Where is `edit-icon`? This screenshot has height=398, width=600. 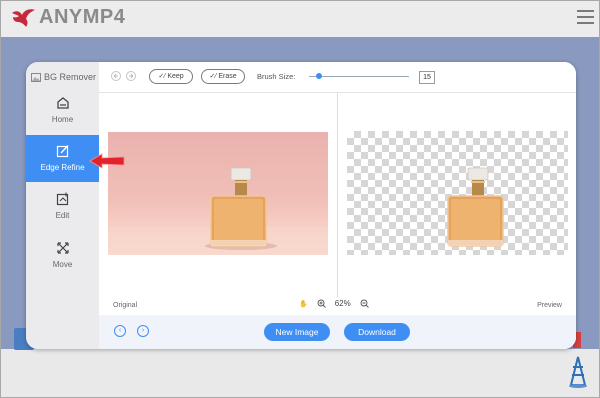
edit-icon is located at coordinates (62, 199).